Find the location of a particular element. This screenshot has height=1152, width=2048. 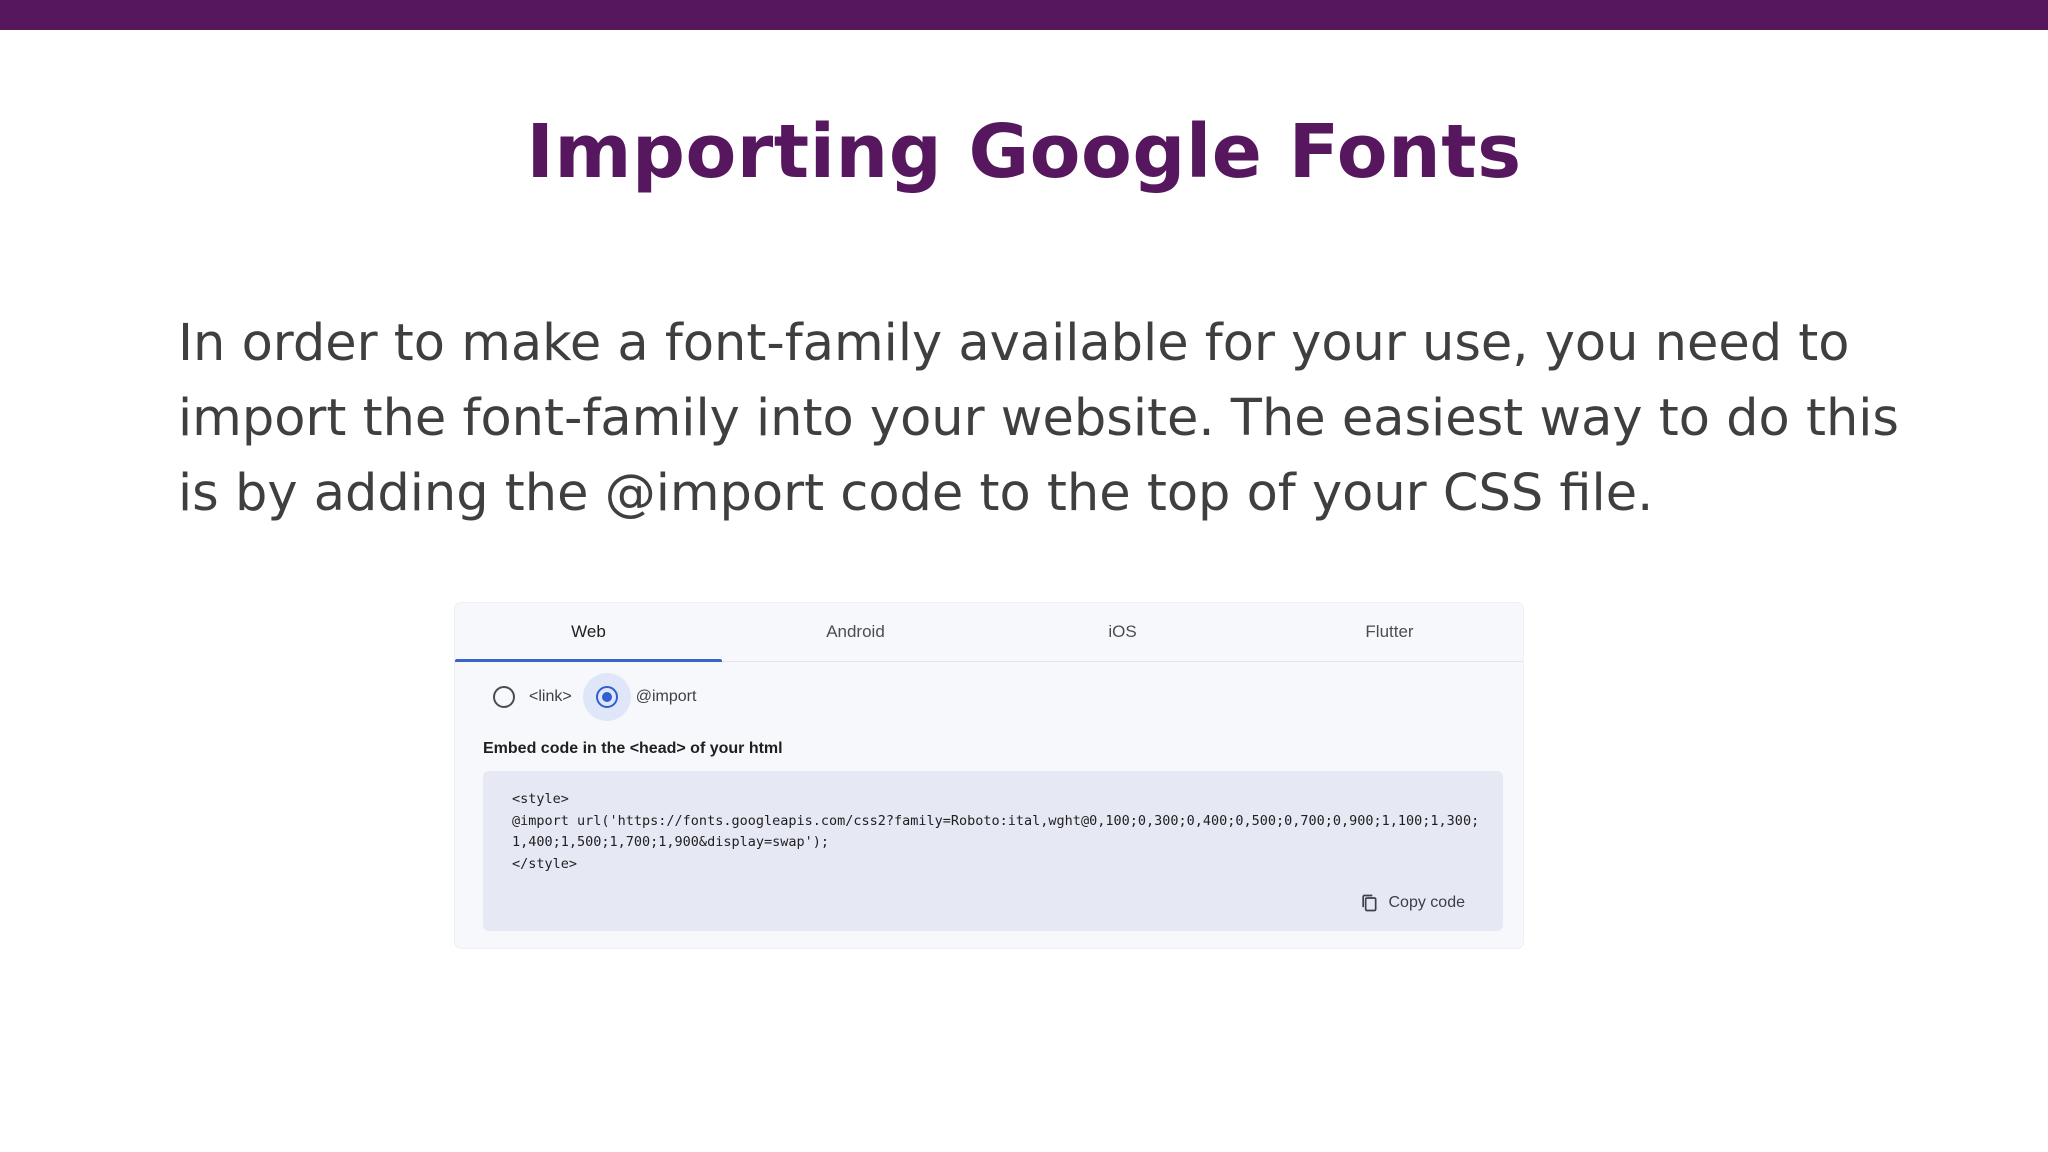

copy-code-label: Copy code is located at coordinates (1427, 902).